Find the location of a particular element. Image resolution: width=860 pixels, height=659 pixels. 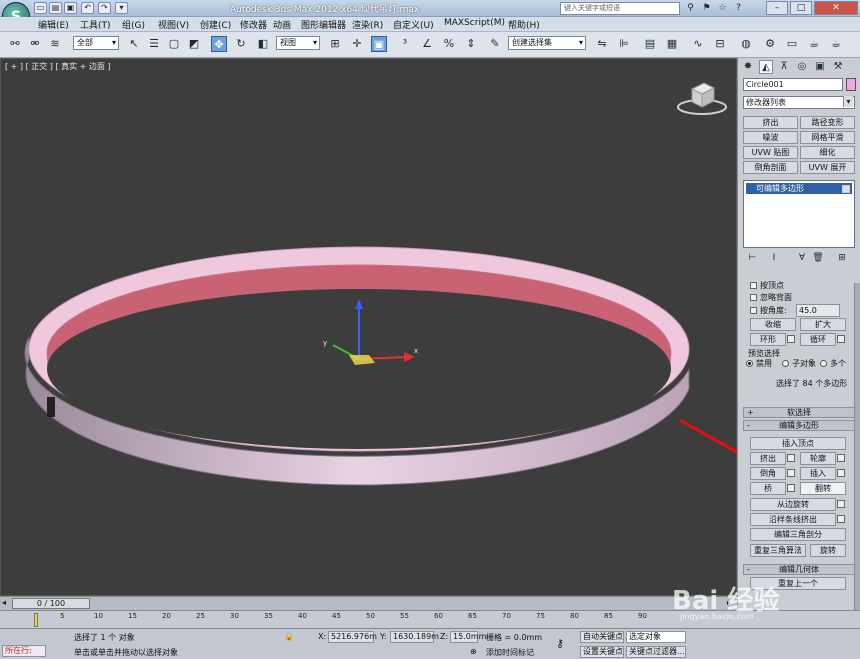

named-selection-dropdown: 创建选择集 is located at coordinates (547, 43).